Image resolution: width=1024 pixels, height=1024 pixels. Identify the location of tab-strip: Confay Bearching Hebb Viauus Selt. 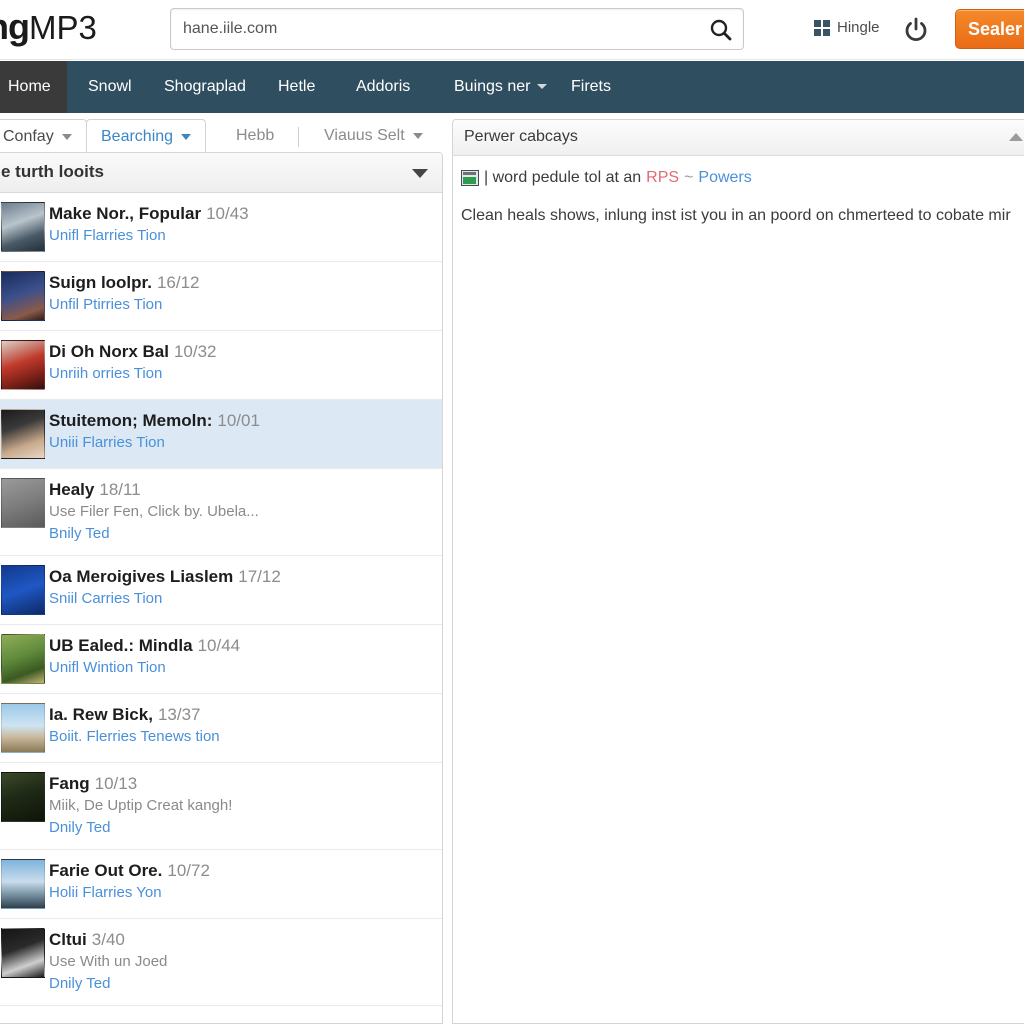
(221, 137).